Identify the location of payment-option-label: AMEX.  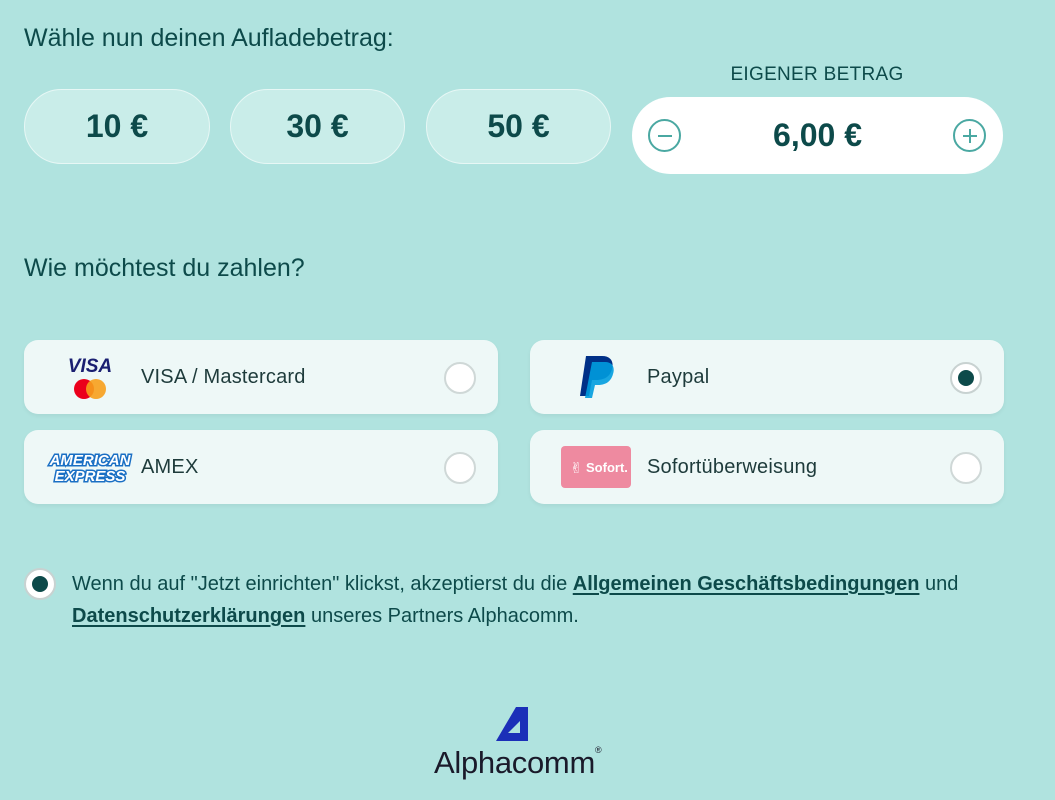
(170, 467).